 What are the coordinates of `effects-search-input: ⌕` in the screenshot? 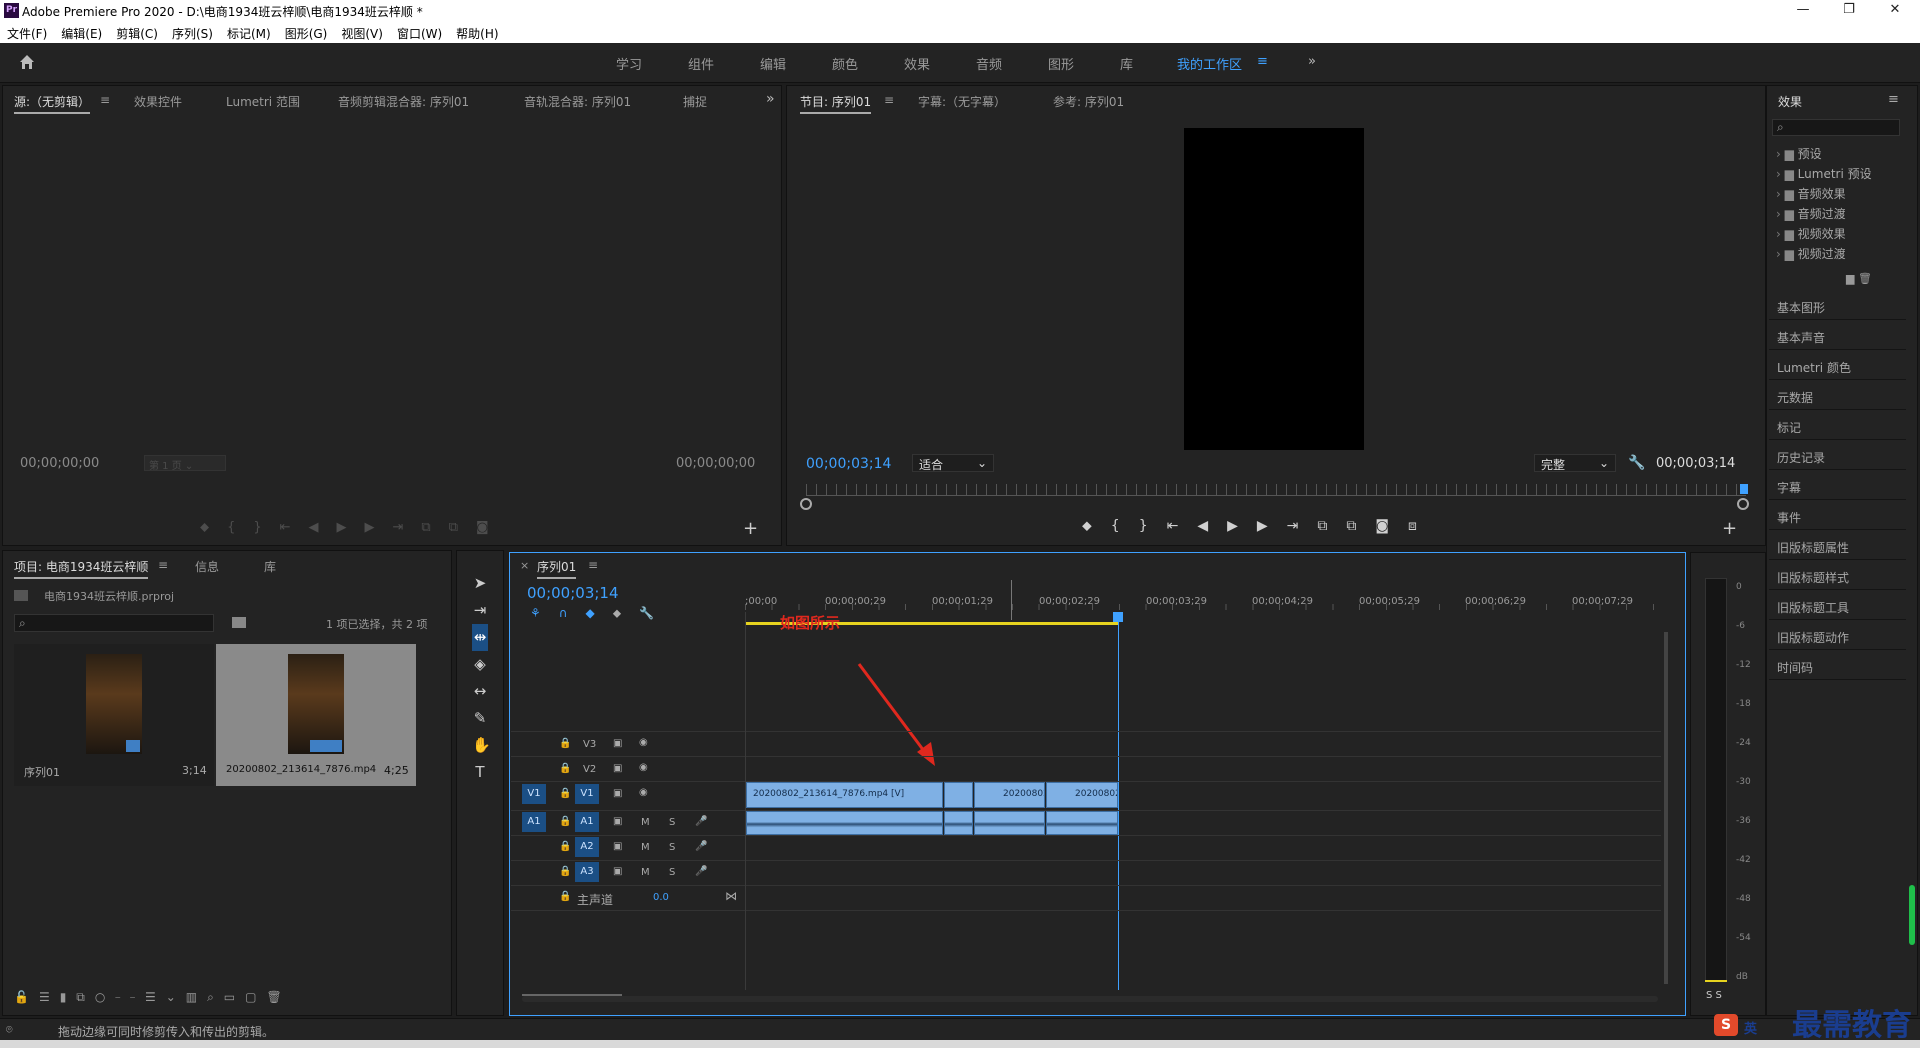 It's located at (1836, 127).